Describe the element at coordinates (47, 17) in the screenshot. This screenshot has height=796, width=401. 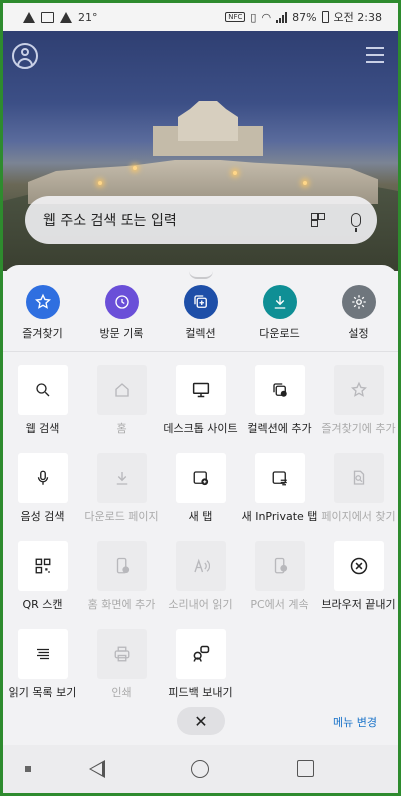
I see `image-icon` at that location.